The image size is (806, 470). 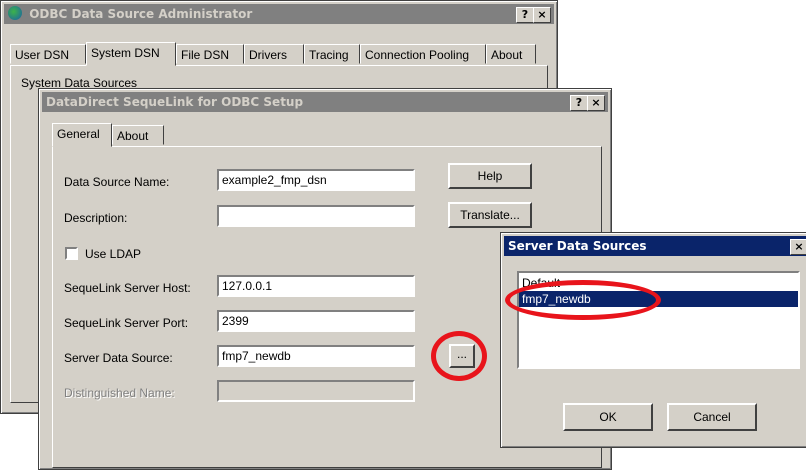 What do you see at coordinates (316, 180) in the screenshot?
I see `dsn-name-field: example2_fmp_dsn` at bounding box center [316, 180].